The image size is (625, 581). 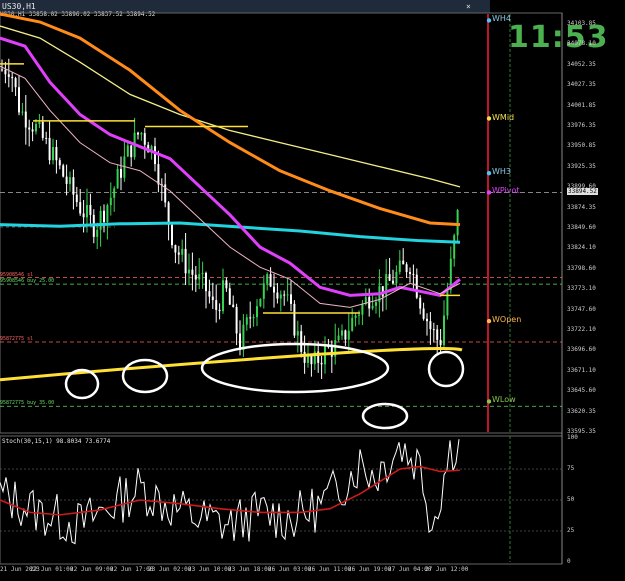 I want to click on order-tag-label: 95908546 buy 25.00, so click(x=27, y=281).